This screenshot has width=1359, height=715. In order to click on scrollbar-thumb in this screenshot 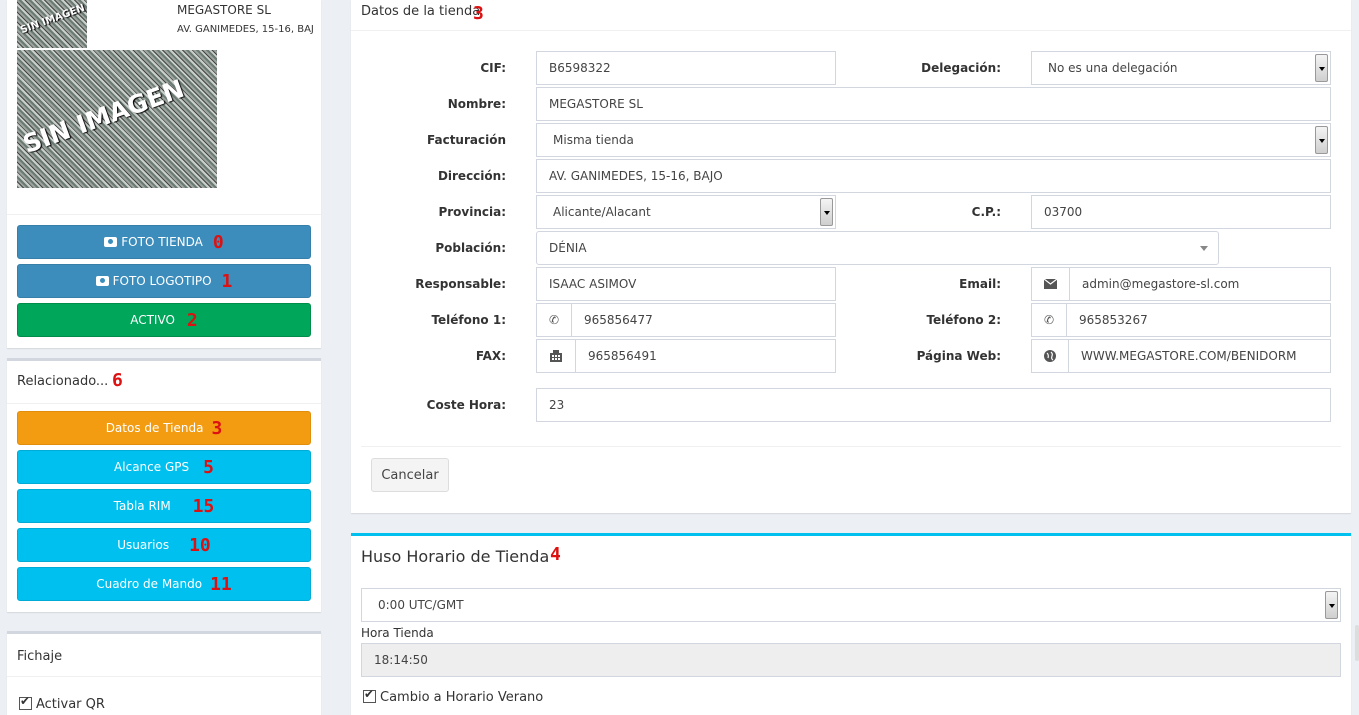, I will do `click(1357, 643)`.